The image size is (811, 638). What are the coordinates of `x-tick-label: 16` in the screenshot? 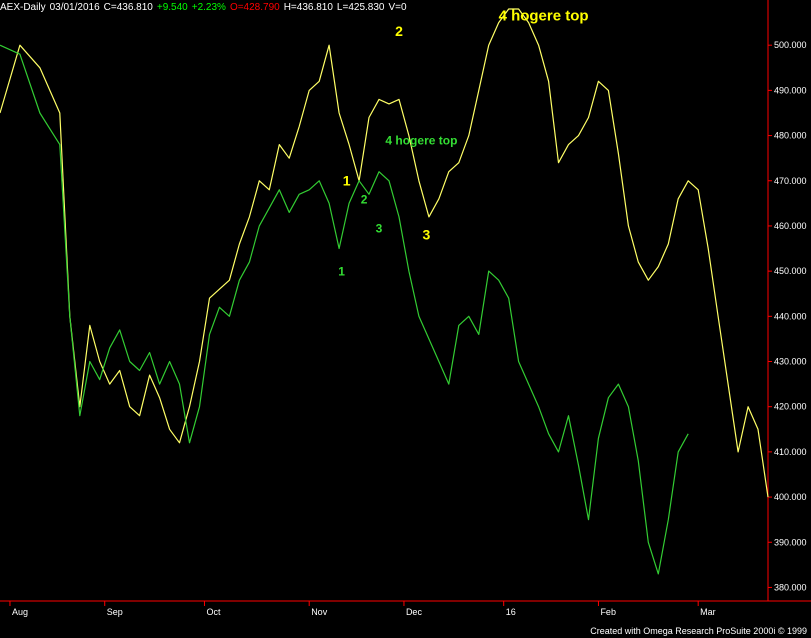 It's located at (511, 612).